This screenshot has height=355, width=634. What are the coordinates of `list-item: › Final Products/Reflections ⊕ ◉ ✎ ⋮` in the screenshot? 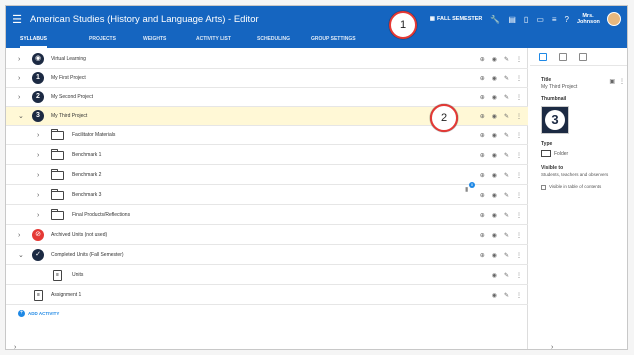 It's located at (267, 215).